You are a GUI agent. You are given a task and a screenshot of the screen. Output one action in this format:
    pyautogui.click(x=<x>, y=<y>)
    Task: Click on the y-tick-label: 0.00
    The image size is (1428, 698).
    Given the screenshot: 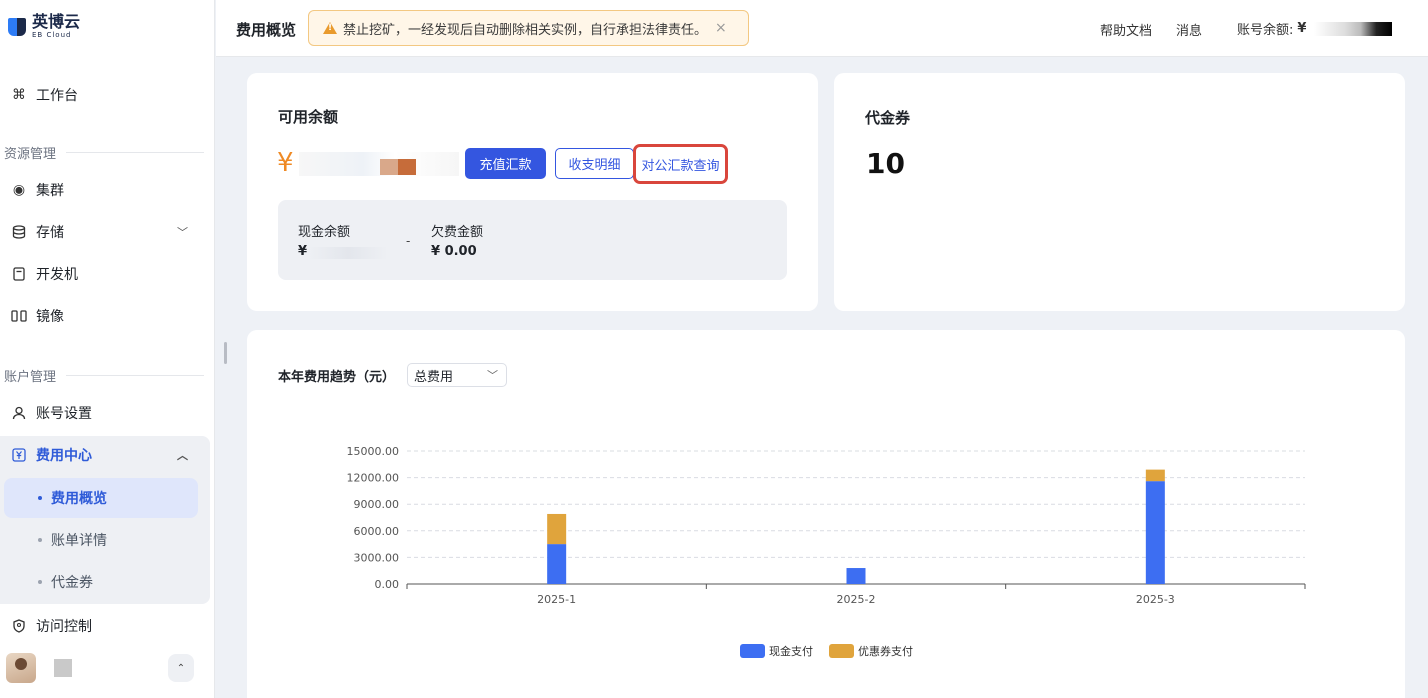 What is the action you would take?
    pyautogui.click(x=387, y=584)
    